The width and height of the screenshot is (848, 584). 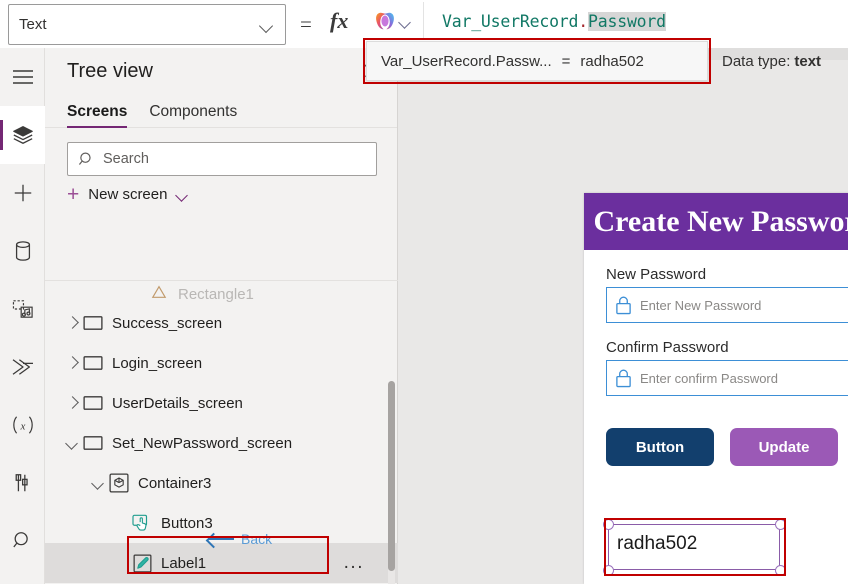 I want to click on list-item-label: Button3, so click(x=187, y=523).